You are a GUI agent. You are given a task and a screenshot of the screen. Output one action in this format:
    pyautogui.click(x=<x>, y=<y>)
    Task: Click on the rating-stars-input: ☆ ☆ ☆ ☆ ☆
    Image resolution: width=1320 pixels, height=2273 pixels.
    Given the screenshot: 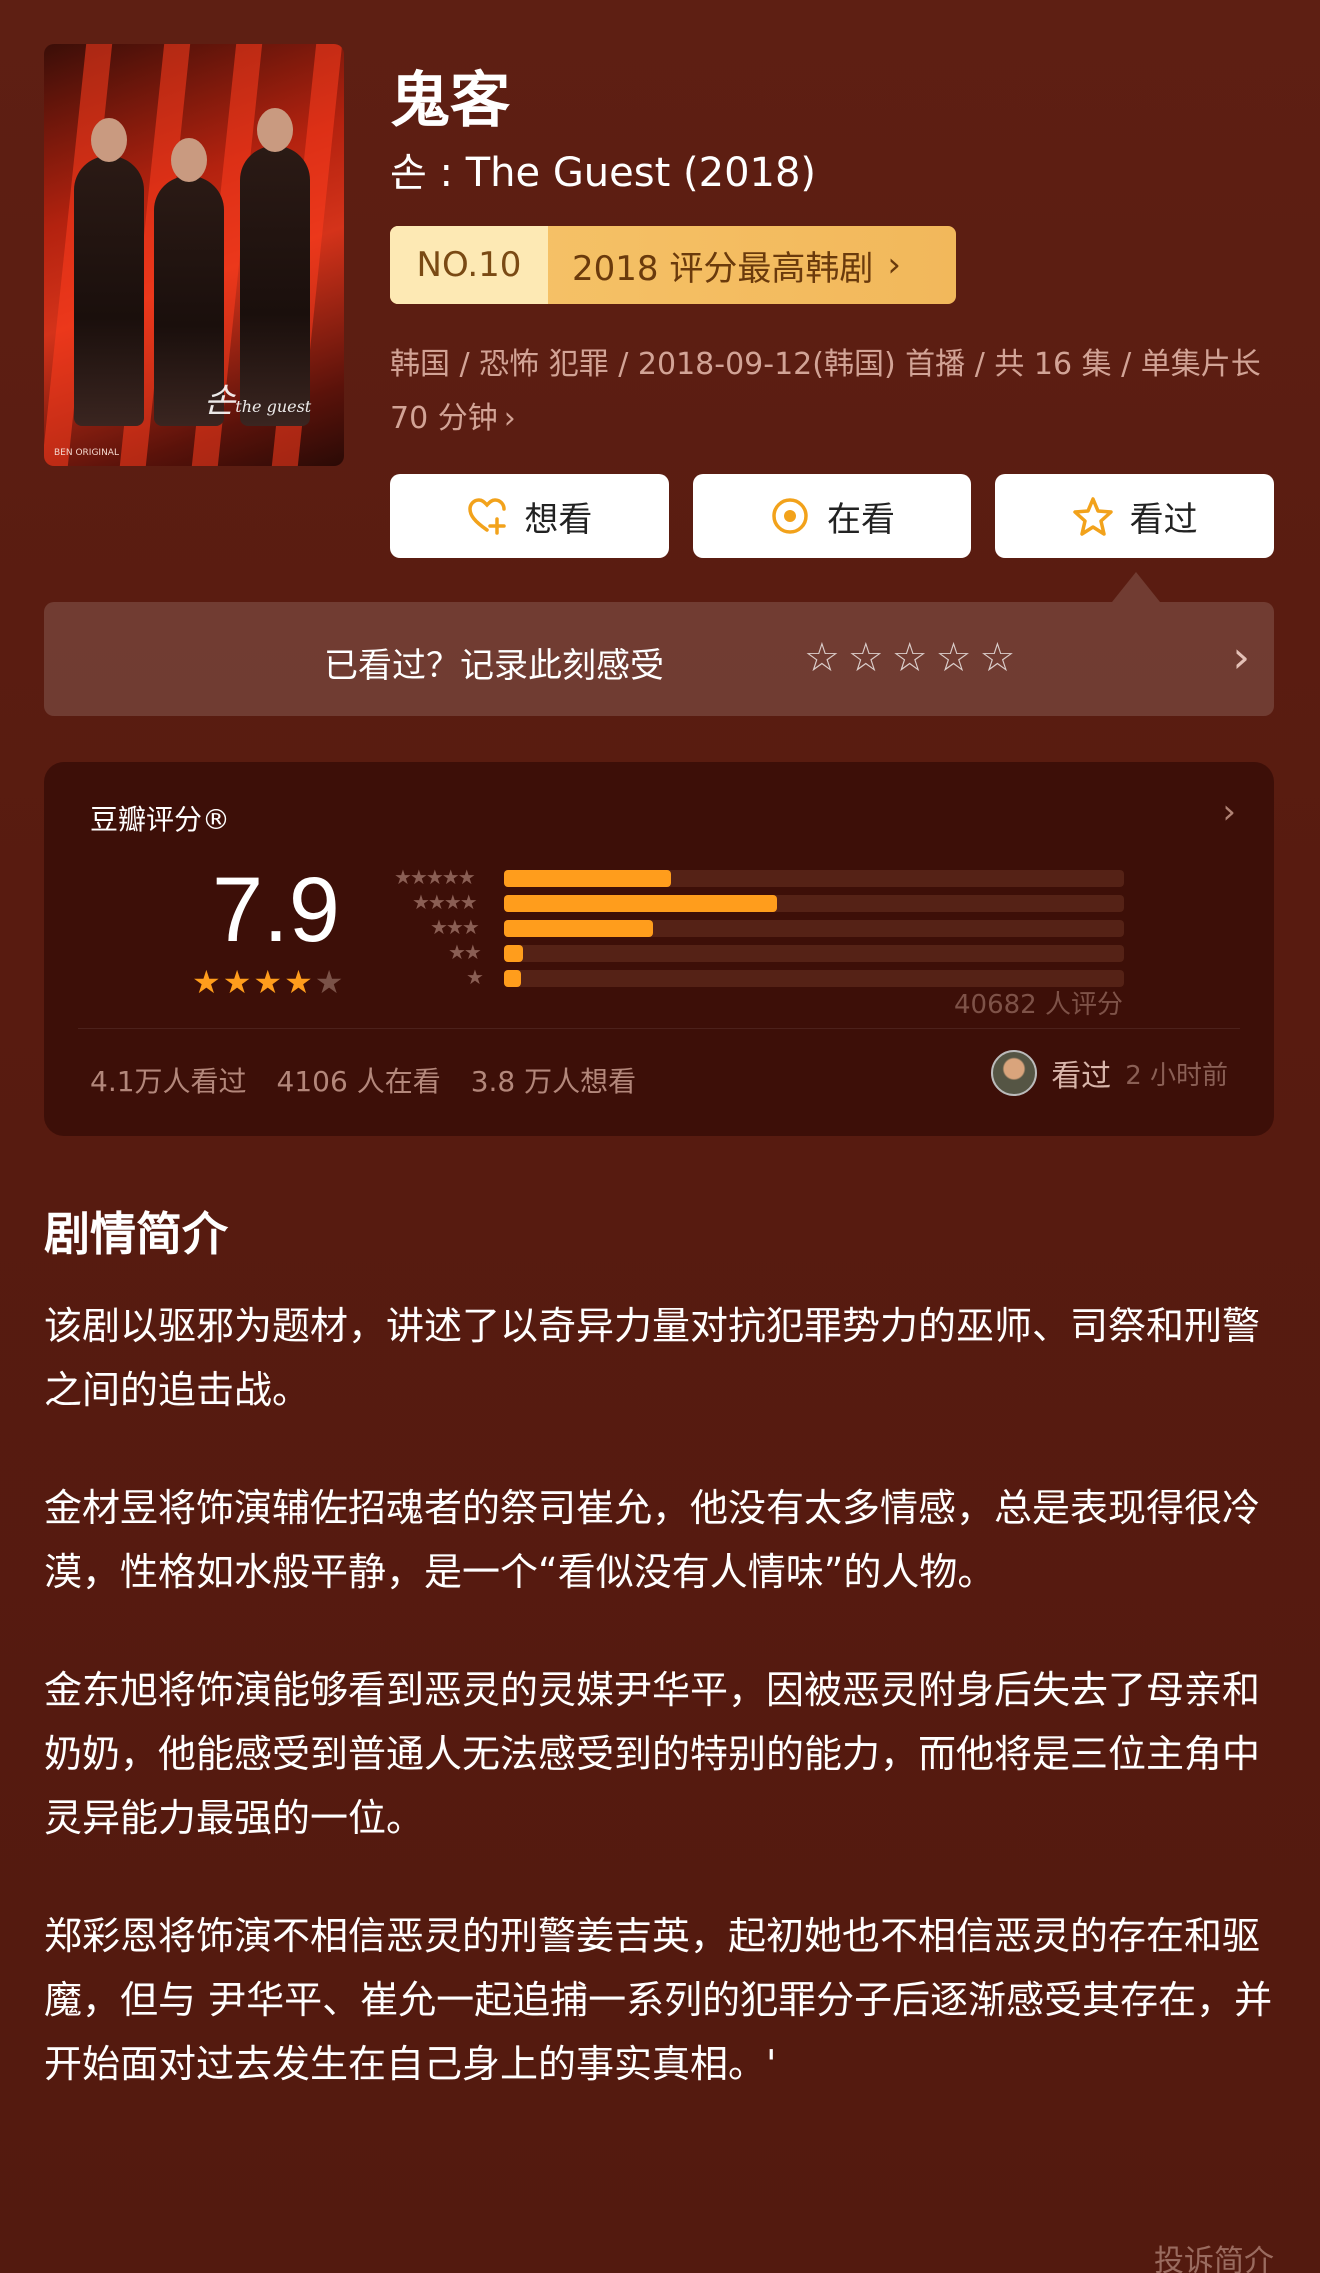 What is the action you would take?
    pyautogui.click(x=909, y=658)
    